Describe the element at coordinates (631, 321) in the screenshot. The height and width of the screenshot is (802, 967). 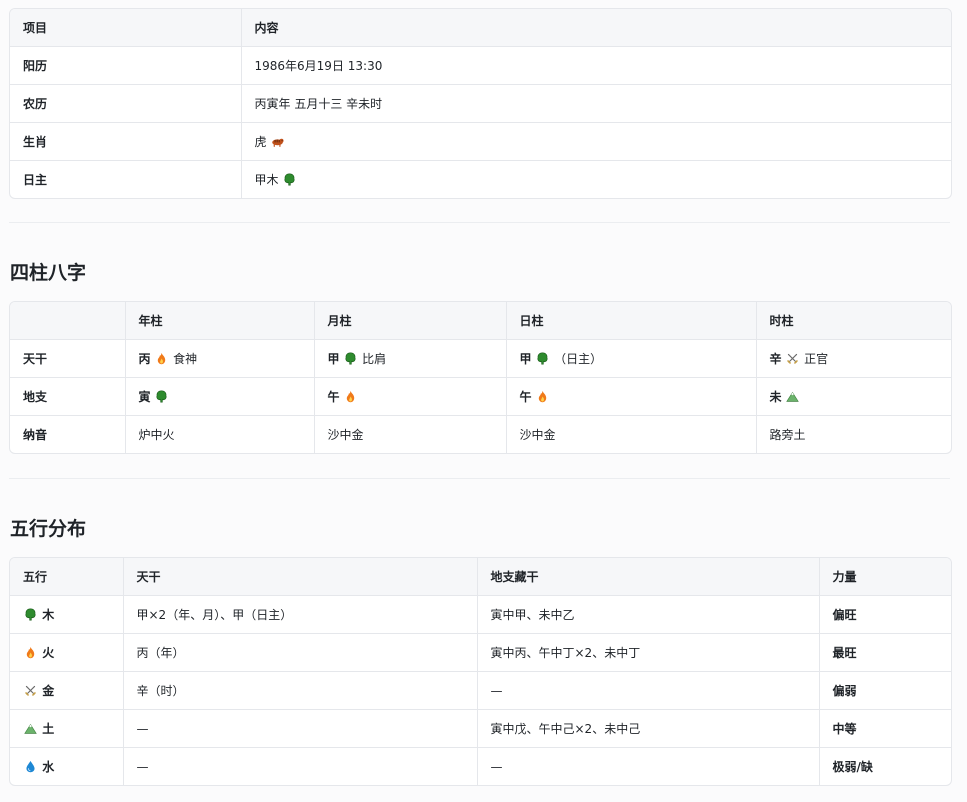
I see `column-header: 日柱` at that location.